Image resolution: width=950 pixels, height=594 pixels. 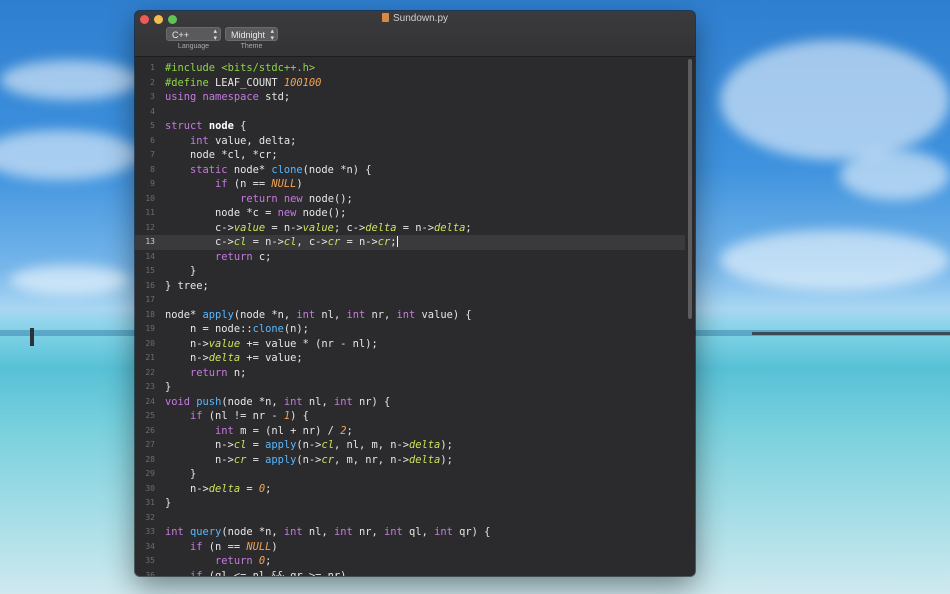 I want to click on code-line: 2 #define LEAF_COUNT 100100, so click(x=410, y=83).